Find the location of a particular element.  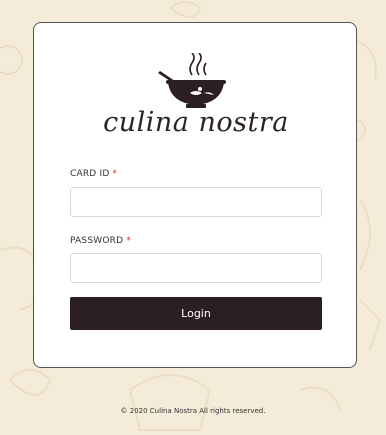

password-label: PASSWORD * is located at coordinates (100, 241).